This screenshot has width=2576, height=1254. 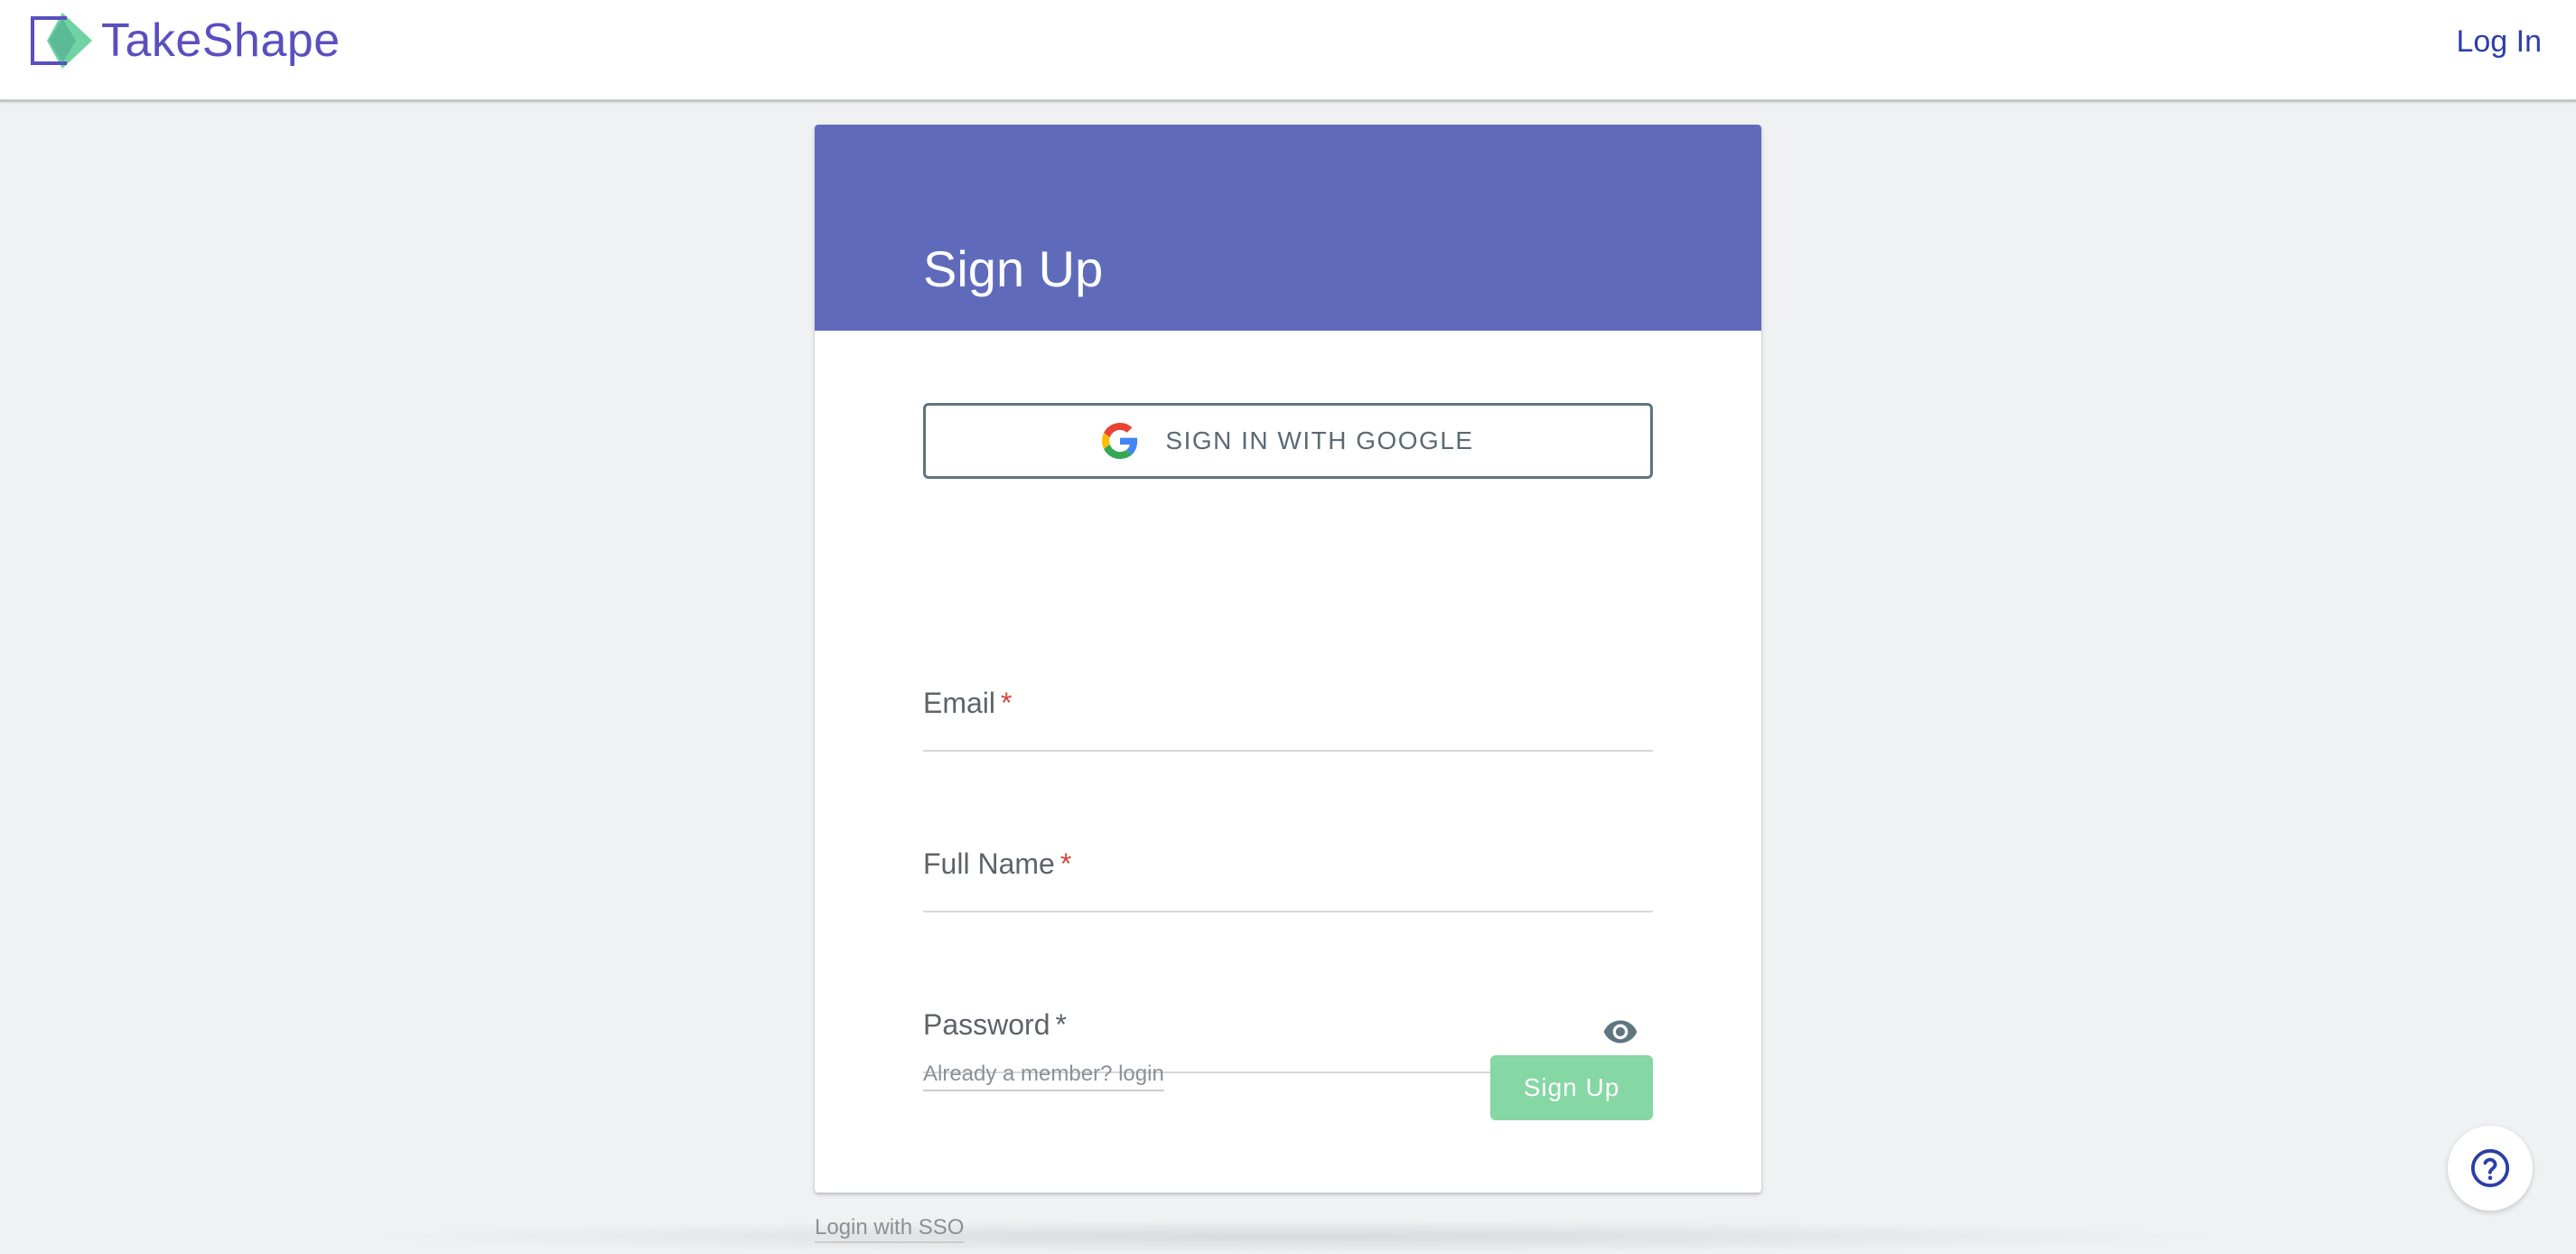 I want to click on takeshape-logo-icon, so click(x=62, y=41).